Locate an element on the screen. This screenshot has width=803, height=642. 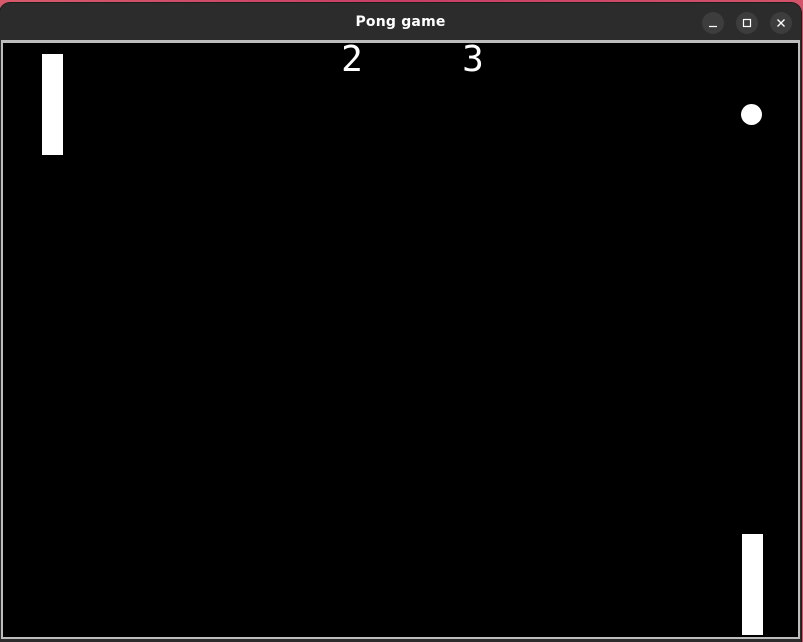
maximize-button is located at coordinates (747, 23).